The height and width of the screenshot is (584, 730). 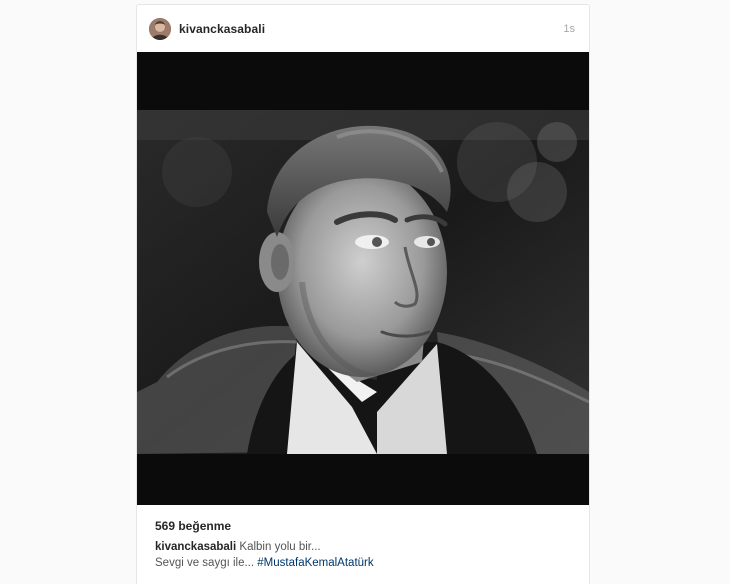 What do you see at coordinates (363, 28) in the screenshot?
I see `post-header: kivanckasabali 1s` at bounding box center [363, 28].